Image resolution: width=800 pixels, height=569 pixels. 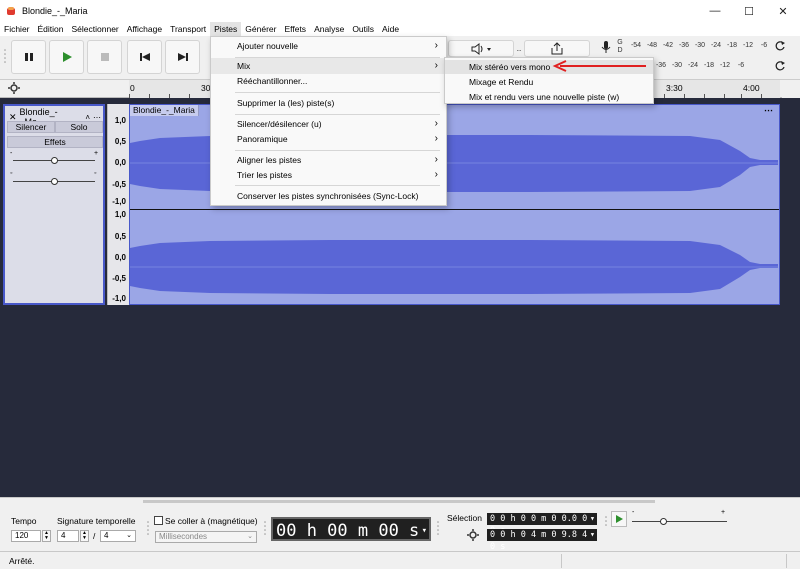 What do you see at coordinates (295, 29) in the screenshot?
I see `menu-effets: Effets` at bounding box center [295, 29].